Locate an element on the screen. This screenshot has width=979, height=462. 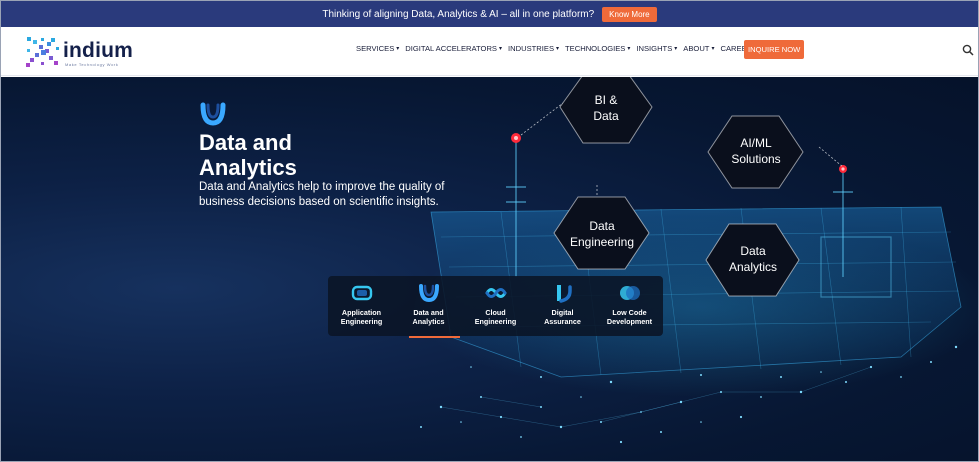
tab-cloud-engineering: Cloud Engineering is located at coordinates (495, 306).